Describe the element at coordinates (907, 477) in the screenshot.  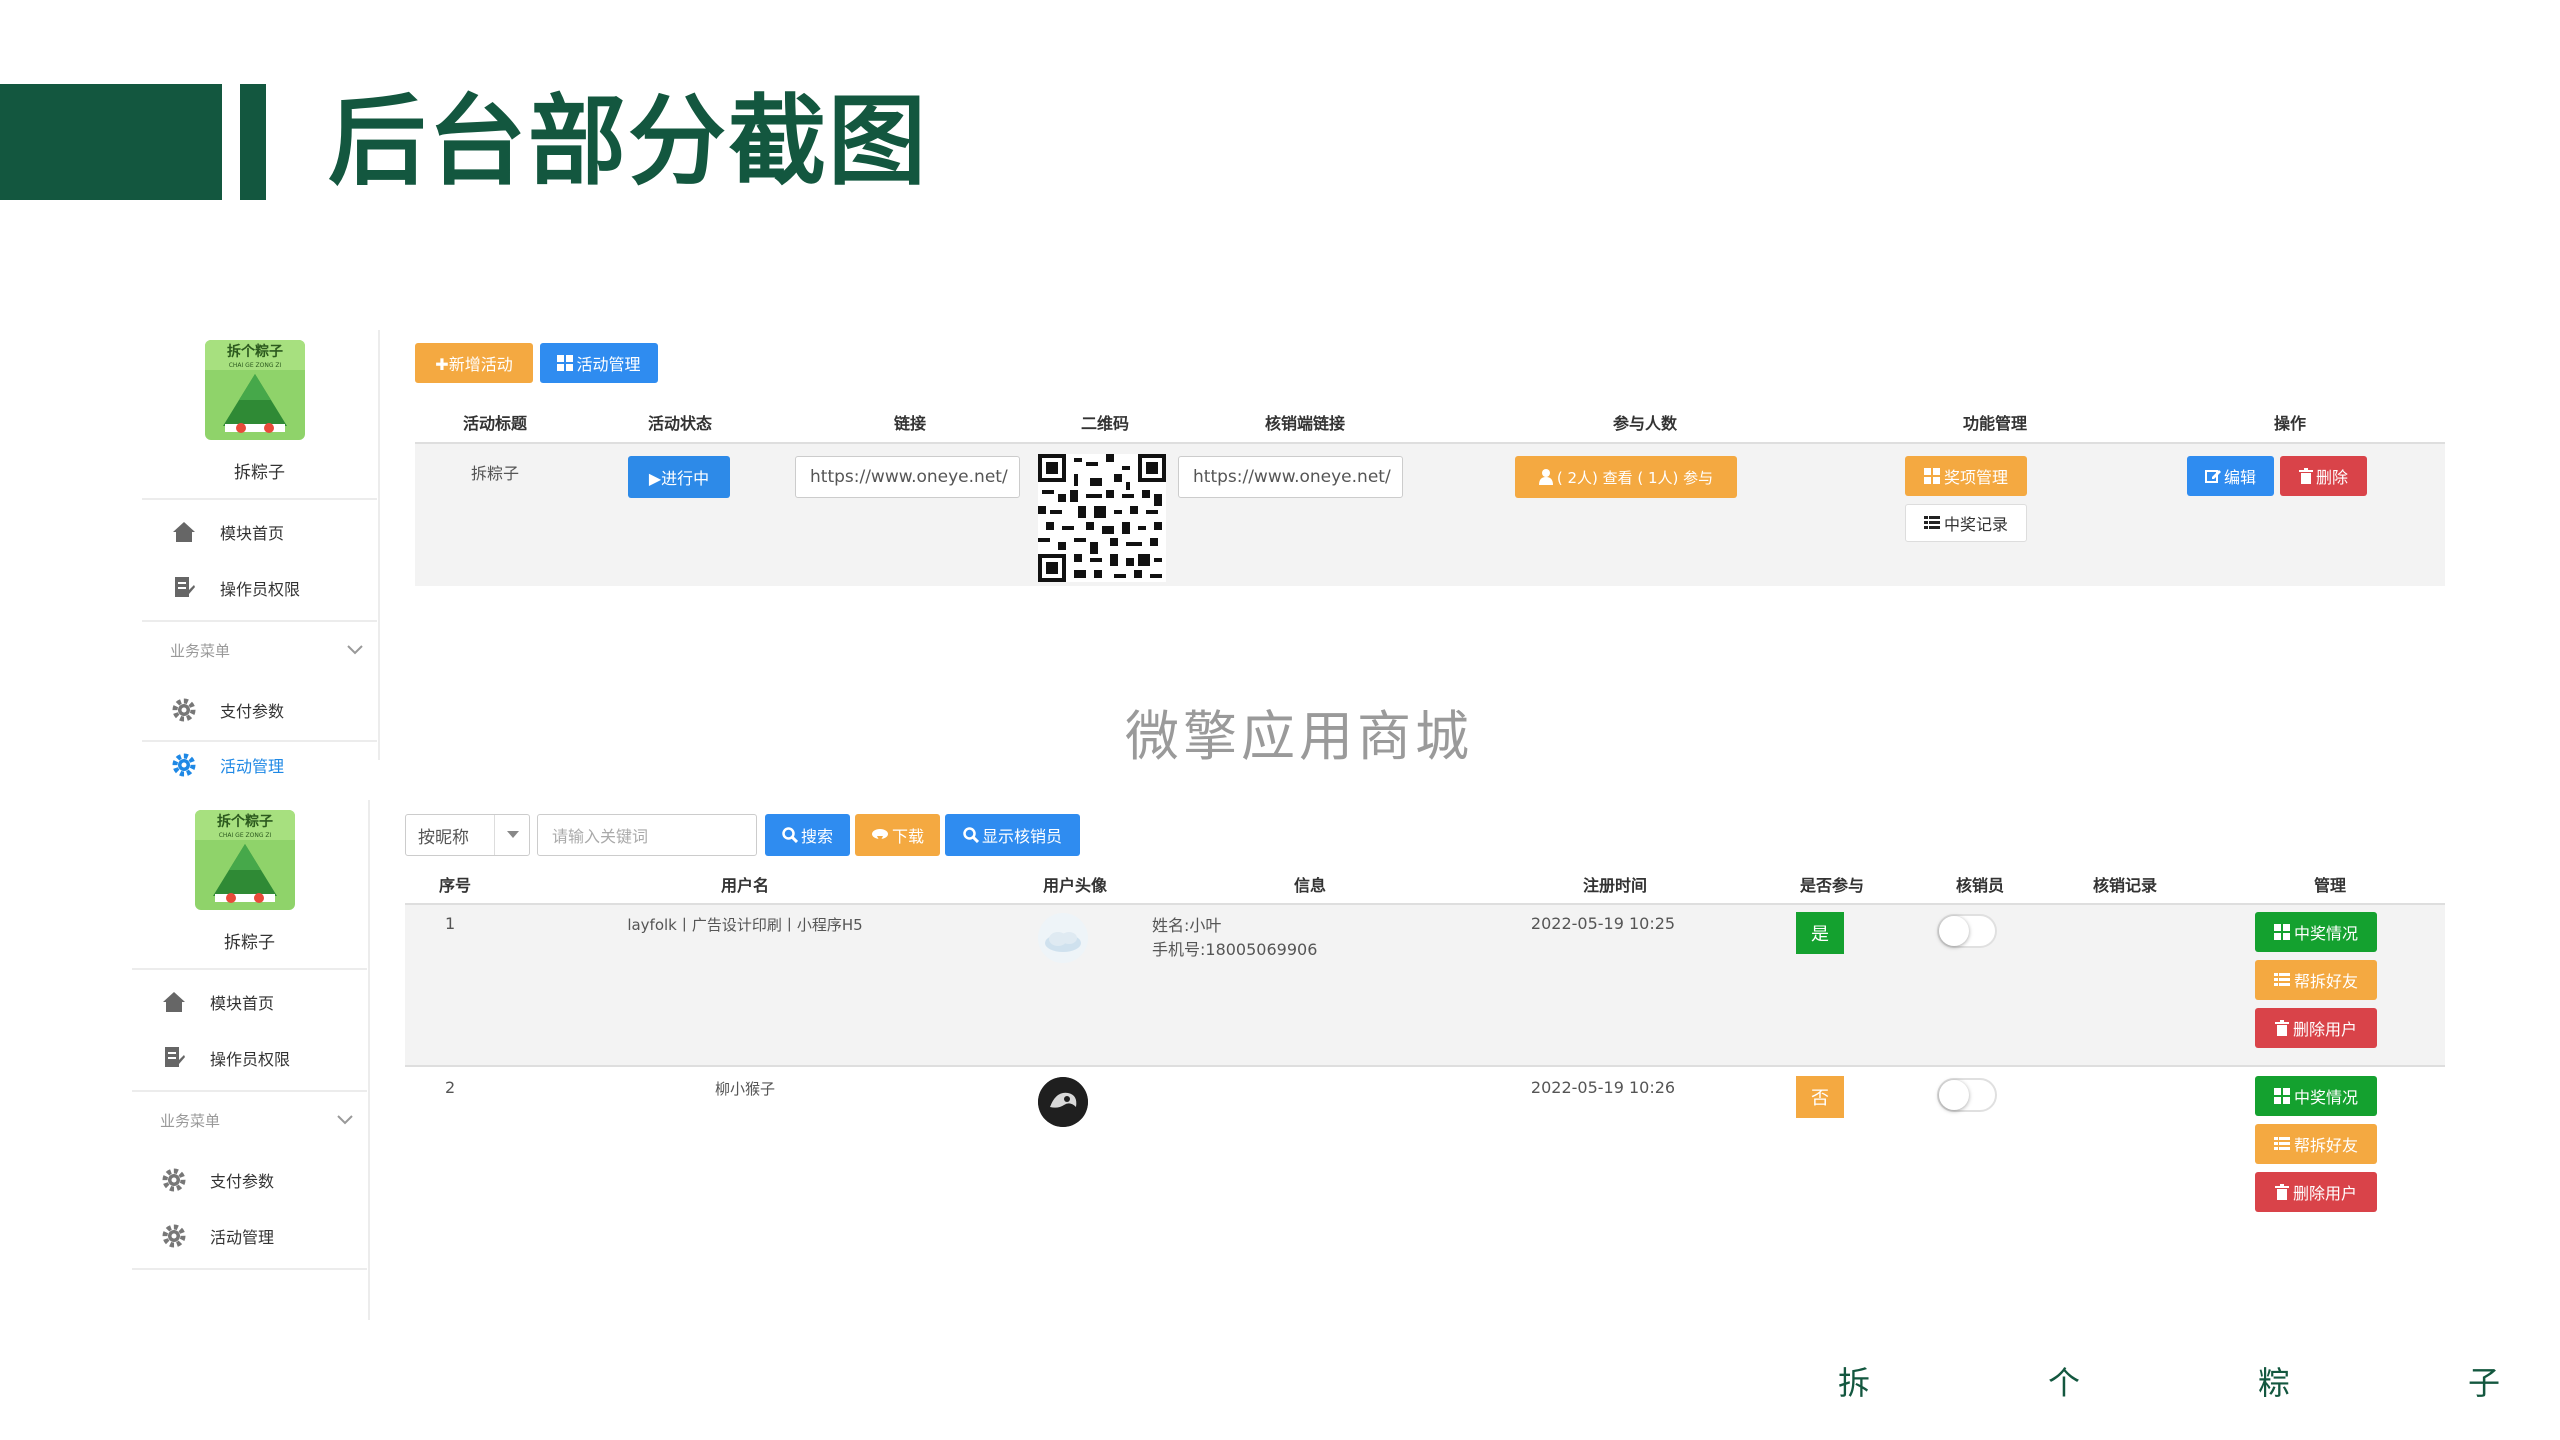
I see `activity-link-field: https://www.oneye.net/` at that location.